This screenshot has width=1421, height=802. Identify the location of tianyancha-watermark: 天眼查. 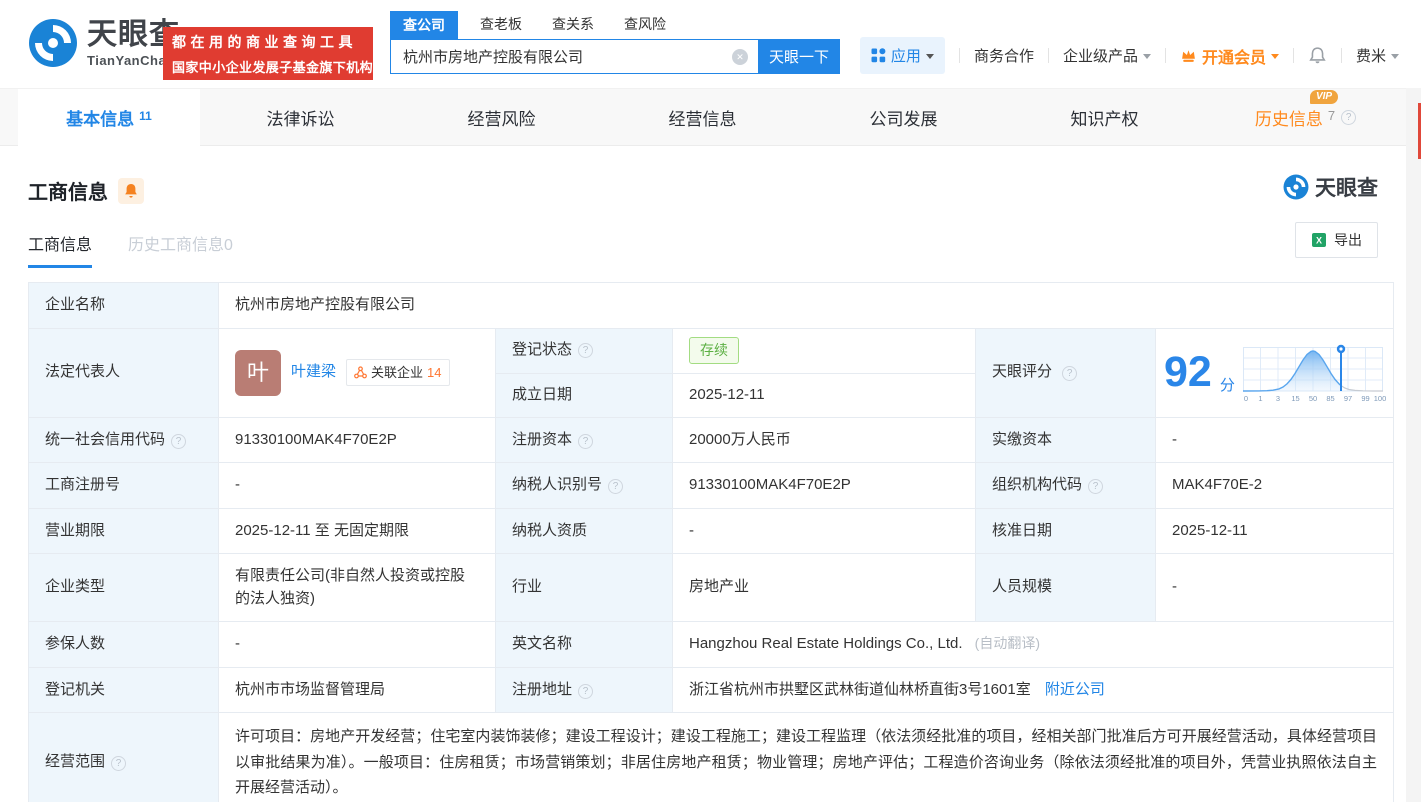
(1330, 187).